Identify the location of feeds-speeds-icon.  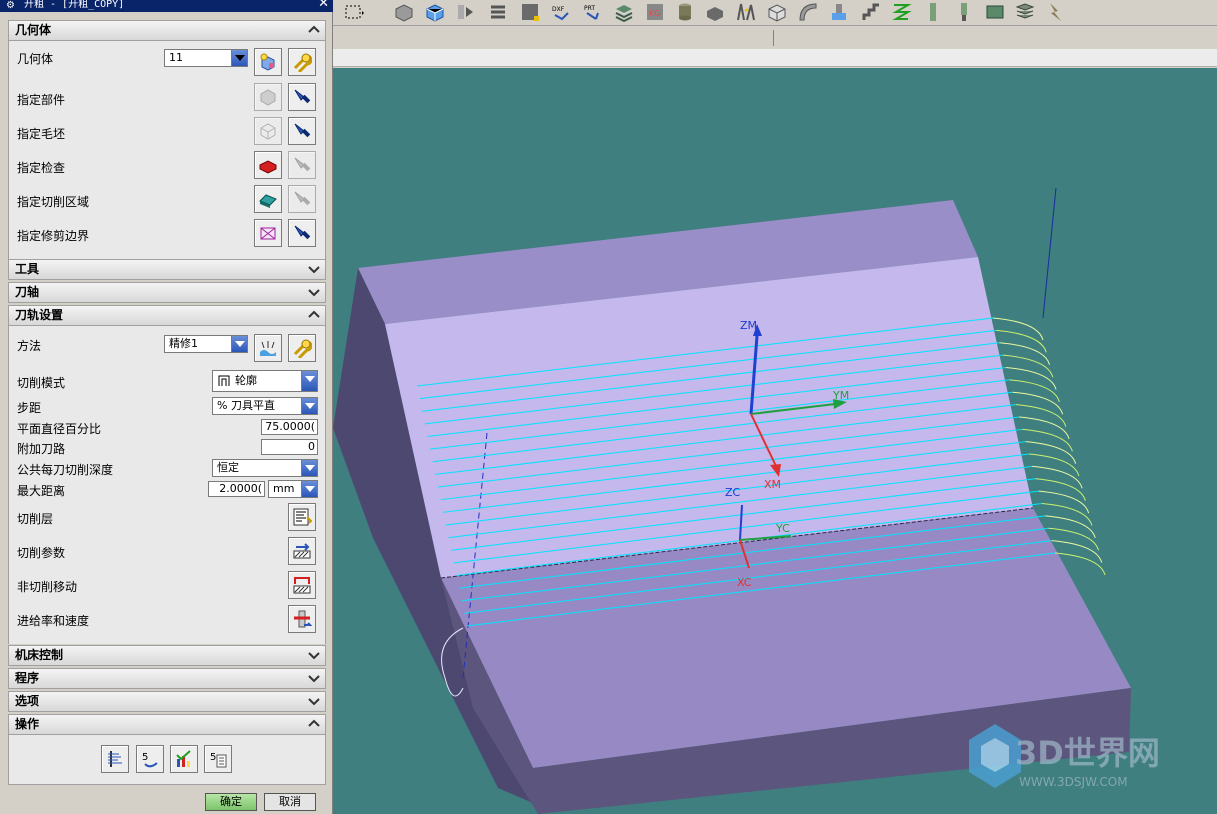
(303, 619).